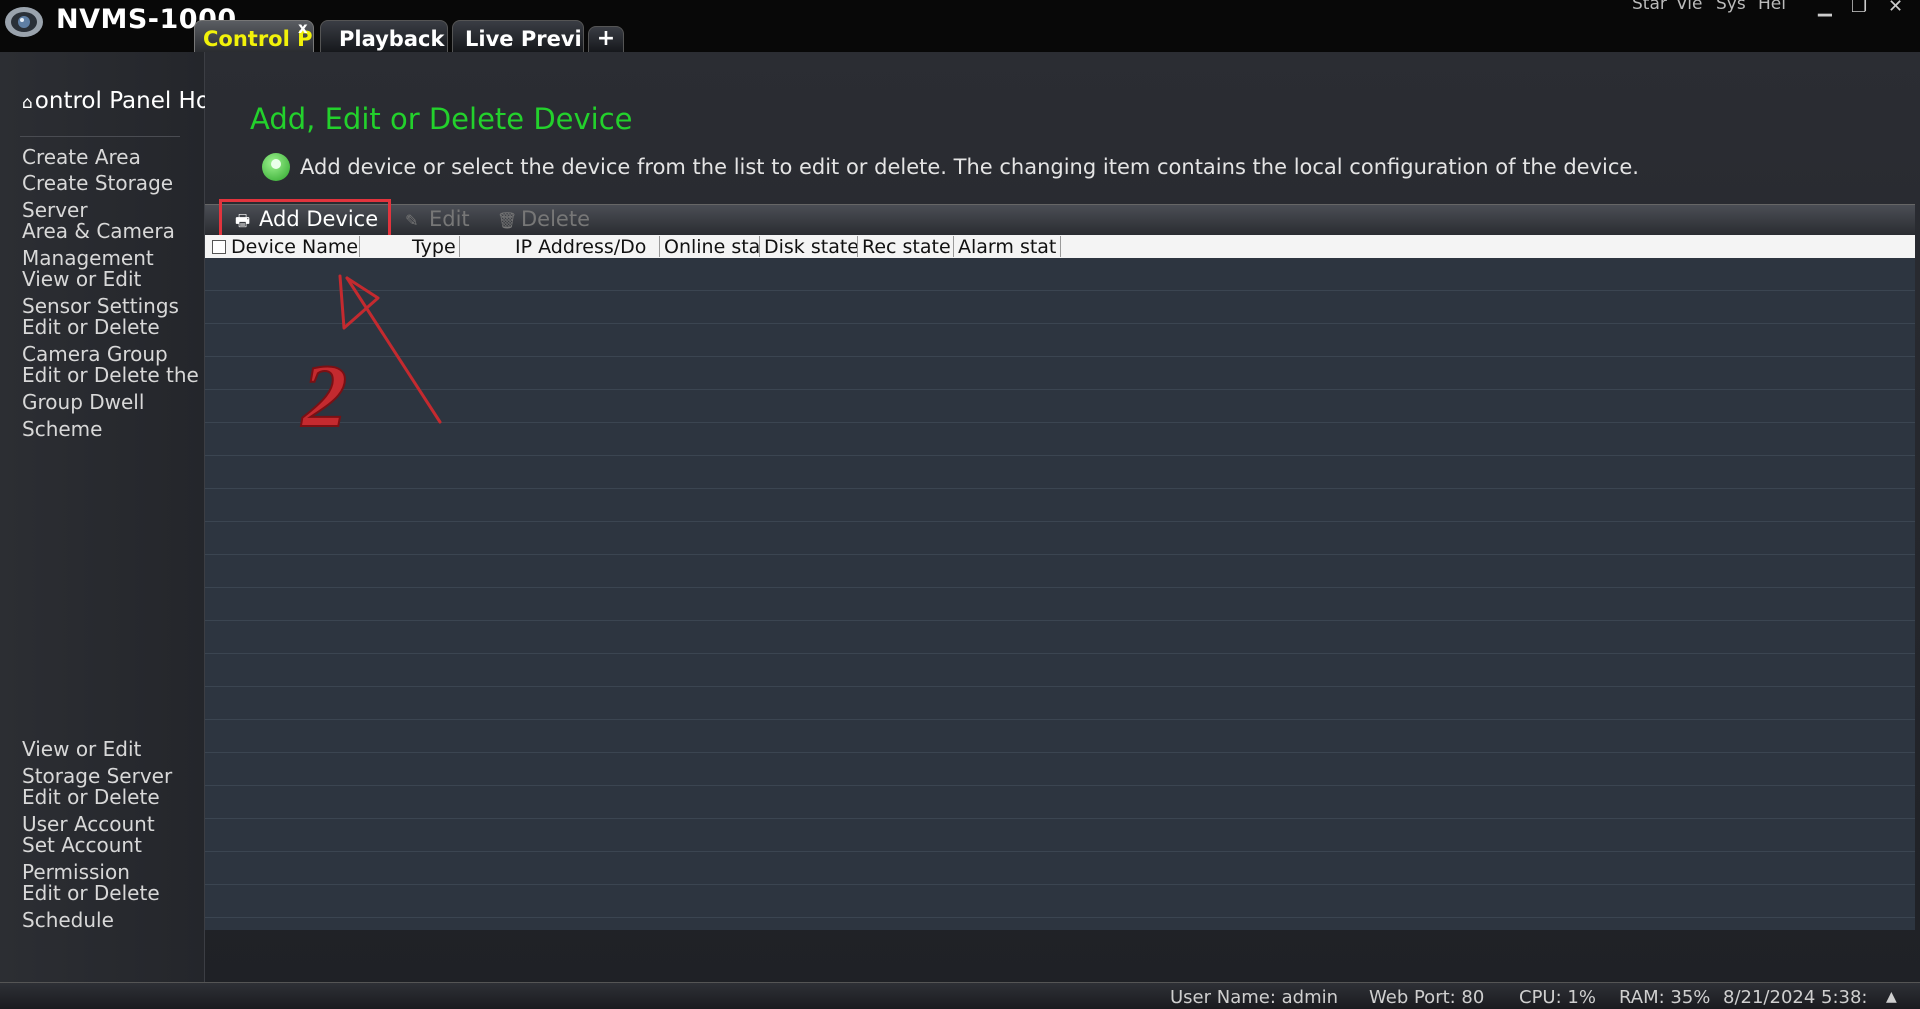  Describe the element at coordinates (1731, 7) in the screenshot. I see `menu-system: Sys` at that location.